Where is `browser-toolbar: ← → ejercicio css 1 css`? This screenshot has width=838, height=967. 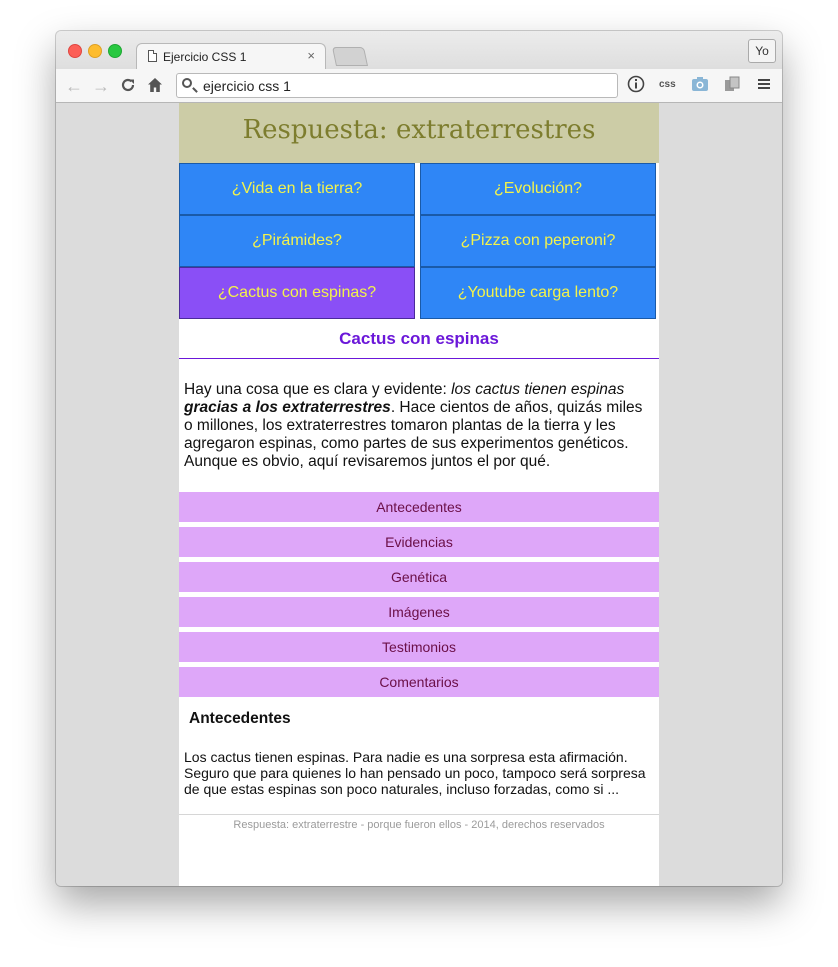 browser-toolbar: ← → ejercicio css 1 css is located at coordinates (419, 86).